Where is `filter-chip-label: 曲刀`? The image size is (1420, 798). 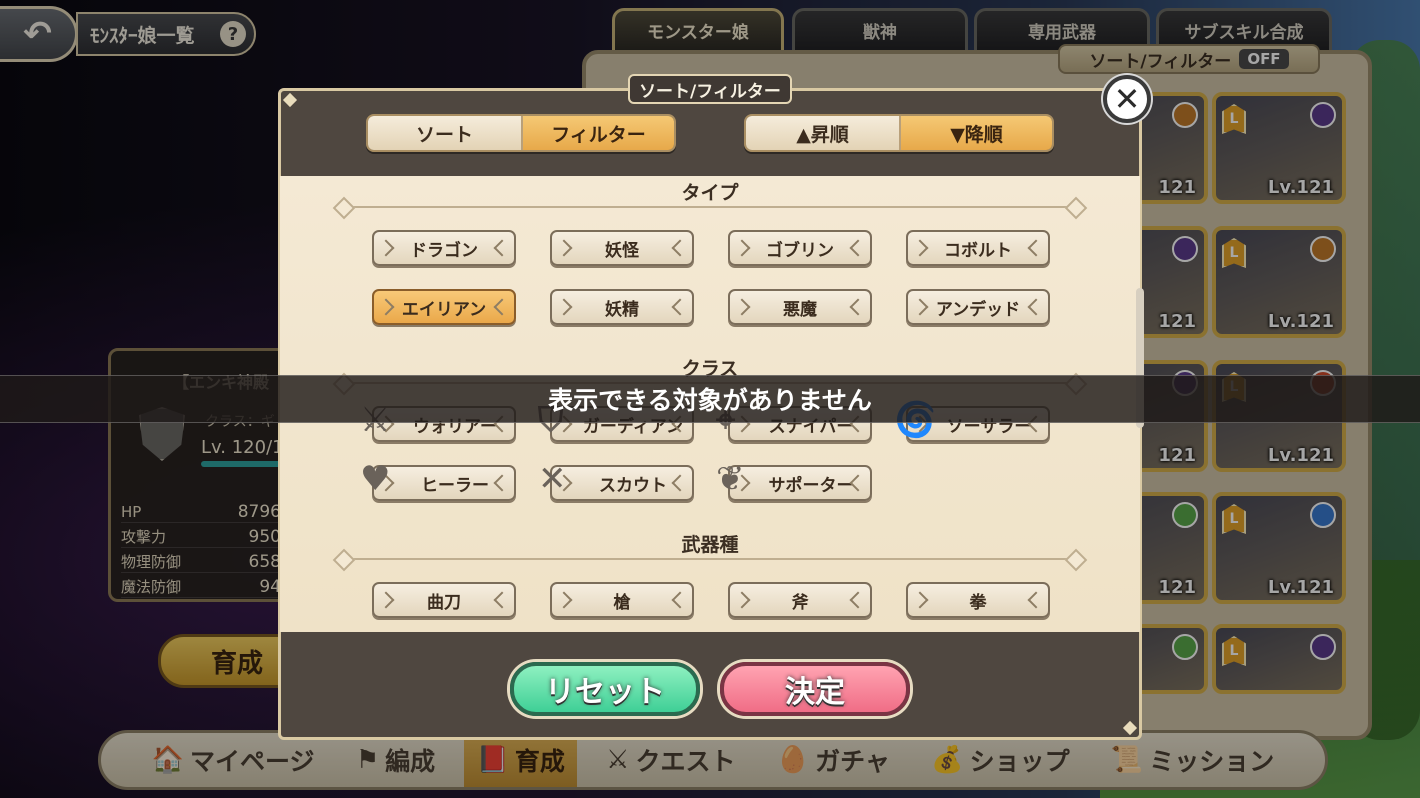
filter-chip-label: 曲刀 is located at coordinates (444, 602).